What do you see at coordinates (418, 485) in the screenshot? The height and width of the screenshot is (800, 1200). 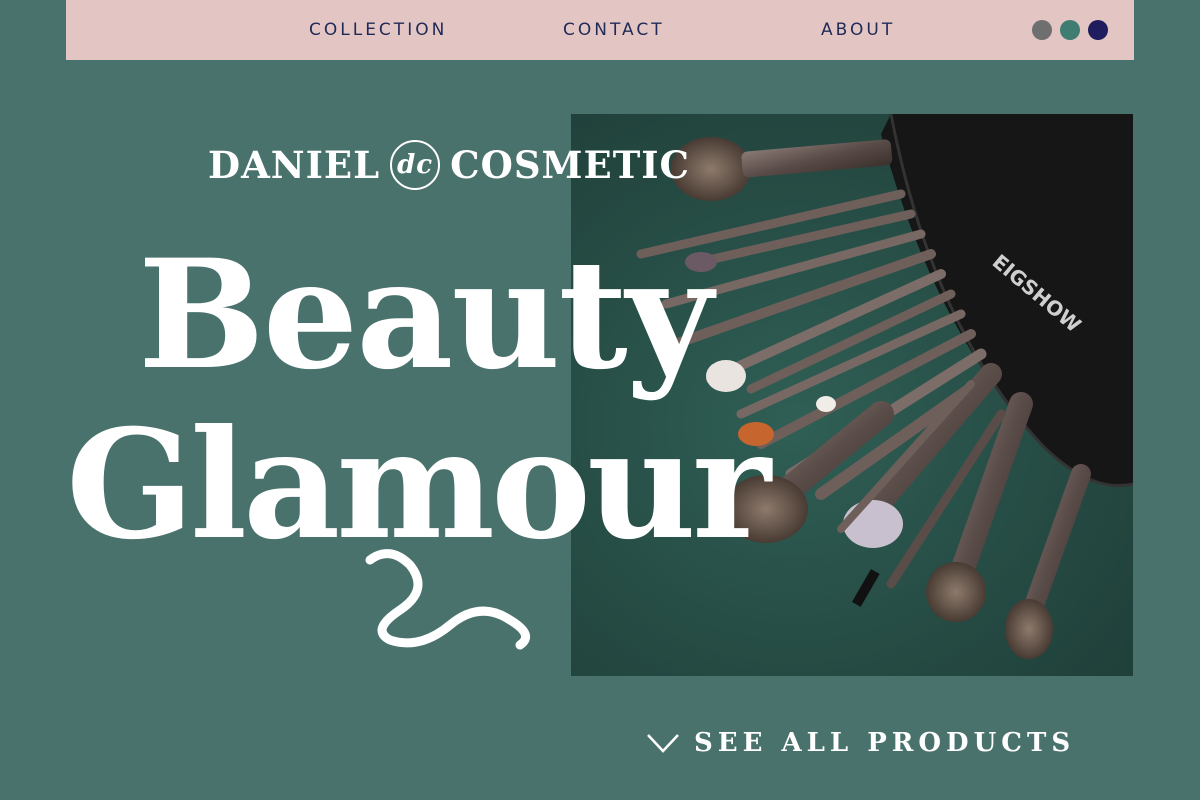 I see `hero-headline-line2: Glamour` at bounding box center [418, 485].